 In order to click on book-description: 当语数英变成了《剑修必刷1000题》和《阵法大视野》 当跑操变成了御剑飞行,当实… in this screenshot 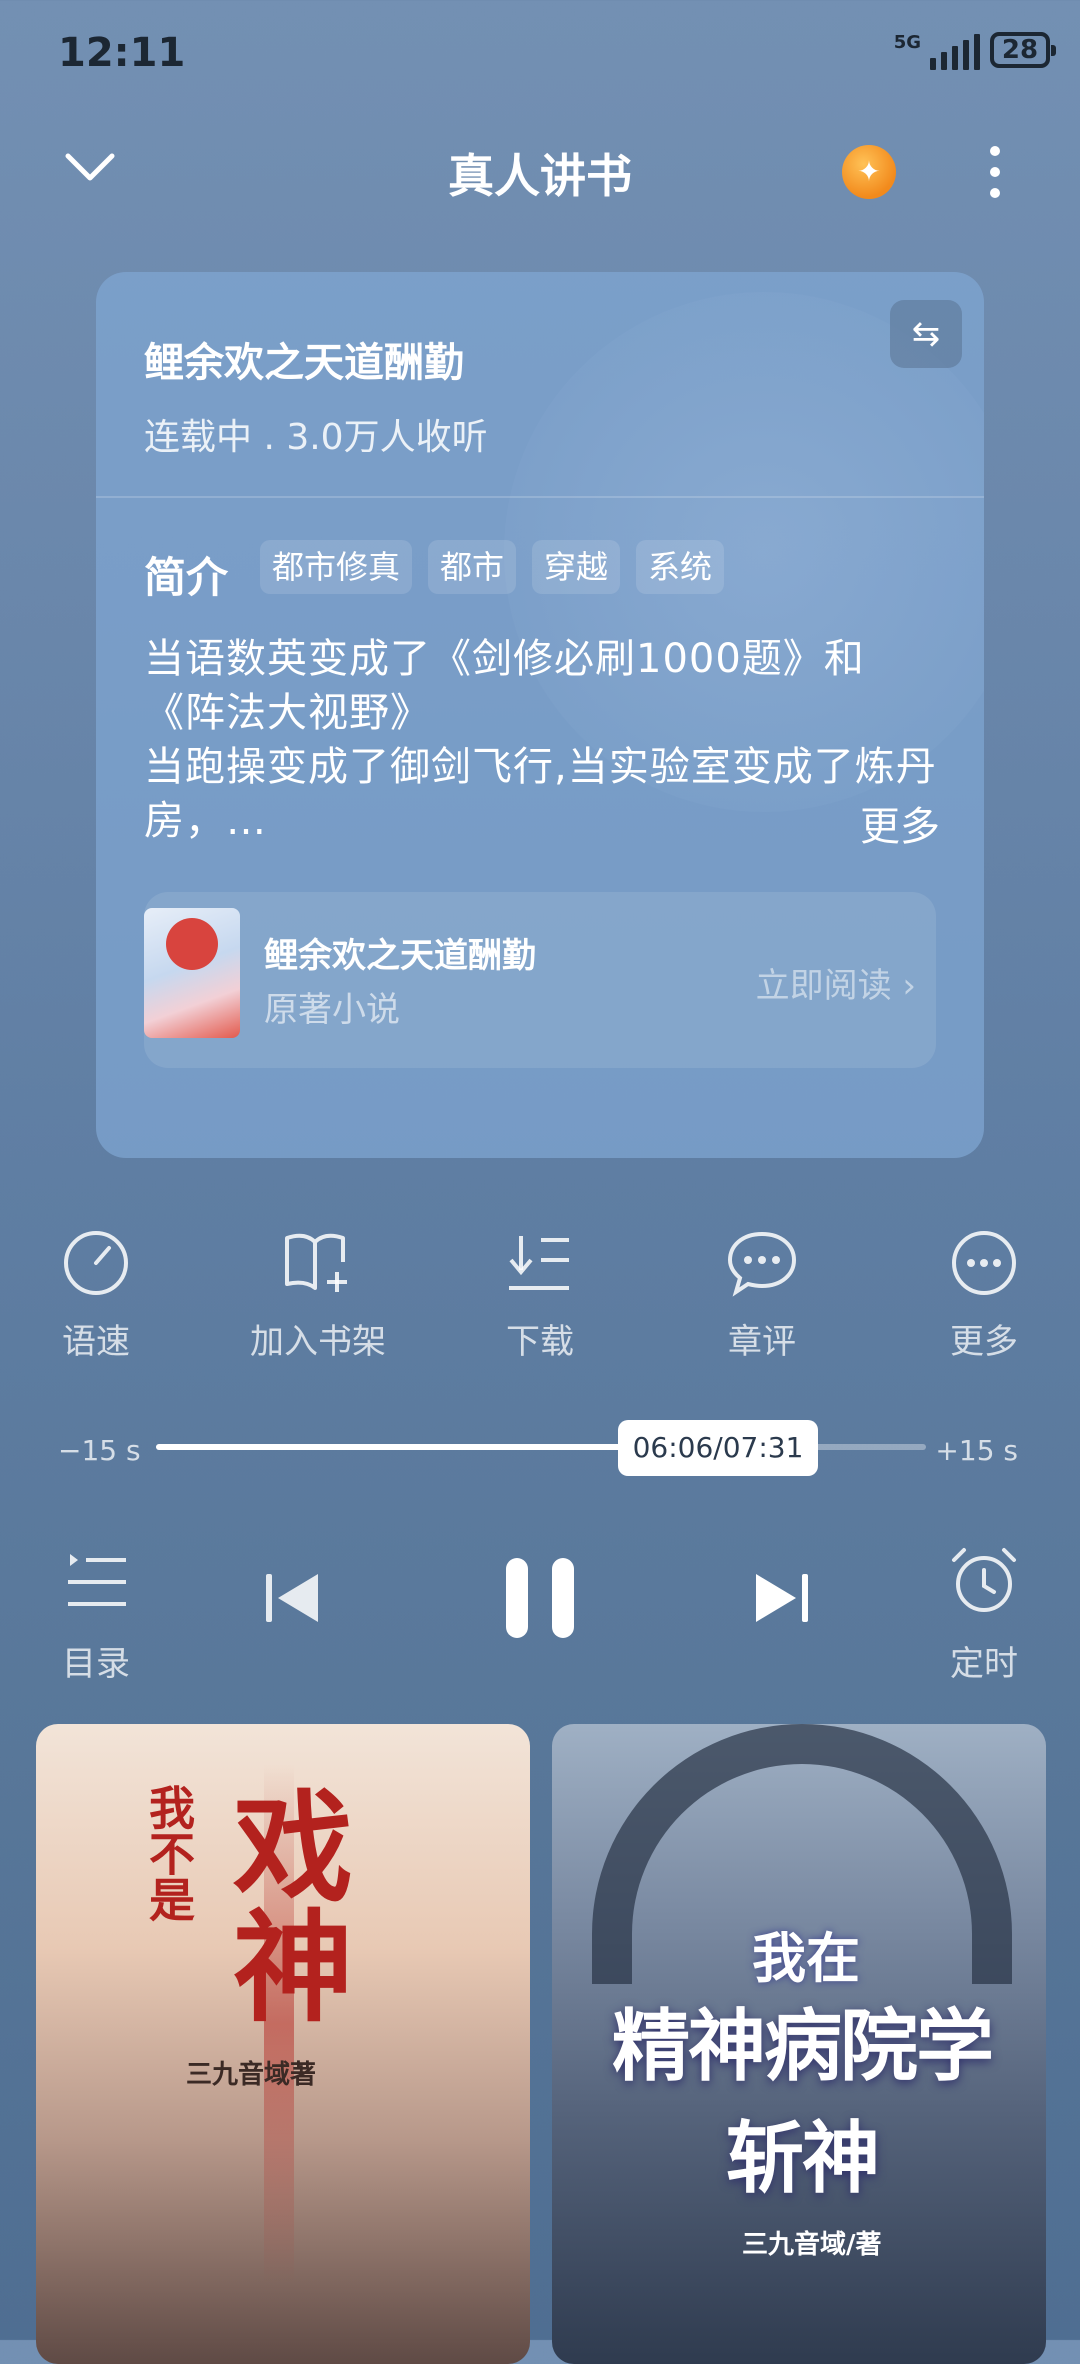, I will do `click(540, 740)`.